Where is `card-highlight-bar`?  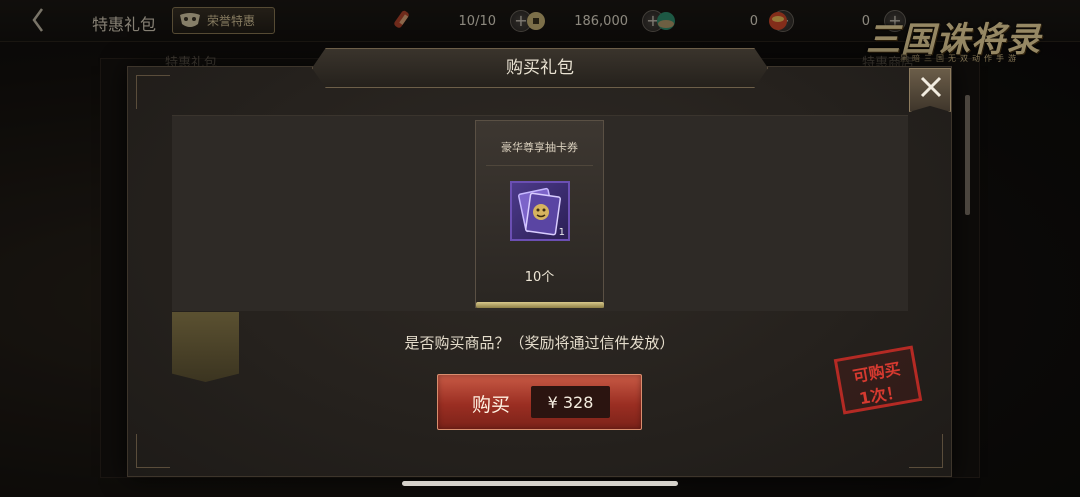
card-highlight-bar is located at coordinates (540, 305).